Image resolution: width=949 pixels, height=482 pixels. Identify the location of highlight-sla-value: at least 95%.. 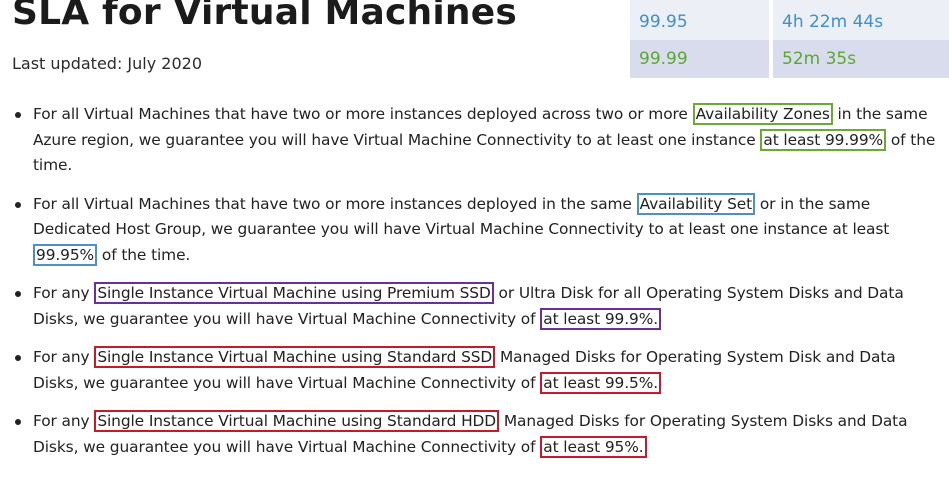
(593, 446).